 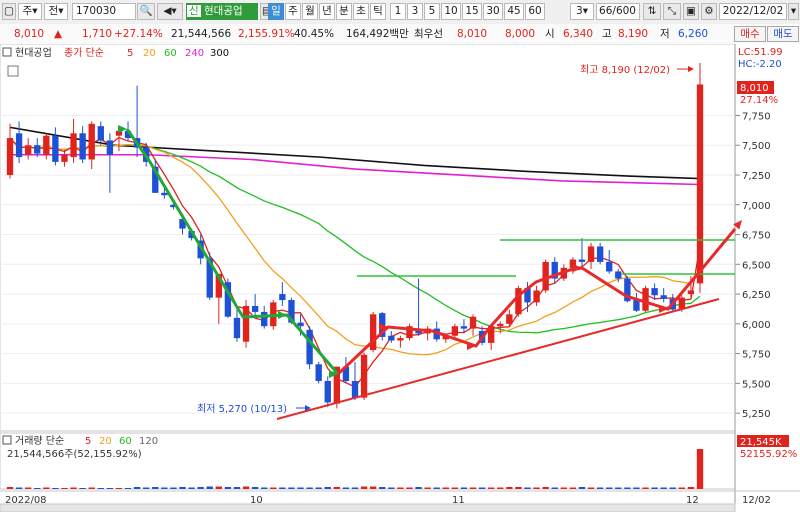 I want to click on interval-button-3: 3, so click(x=415, y=11).